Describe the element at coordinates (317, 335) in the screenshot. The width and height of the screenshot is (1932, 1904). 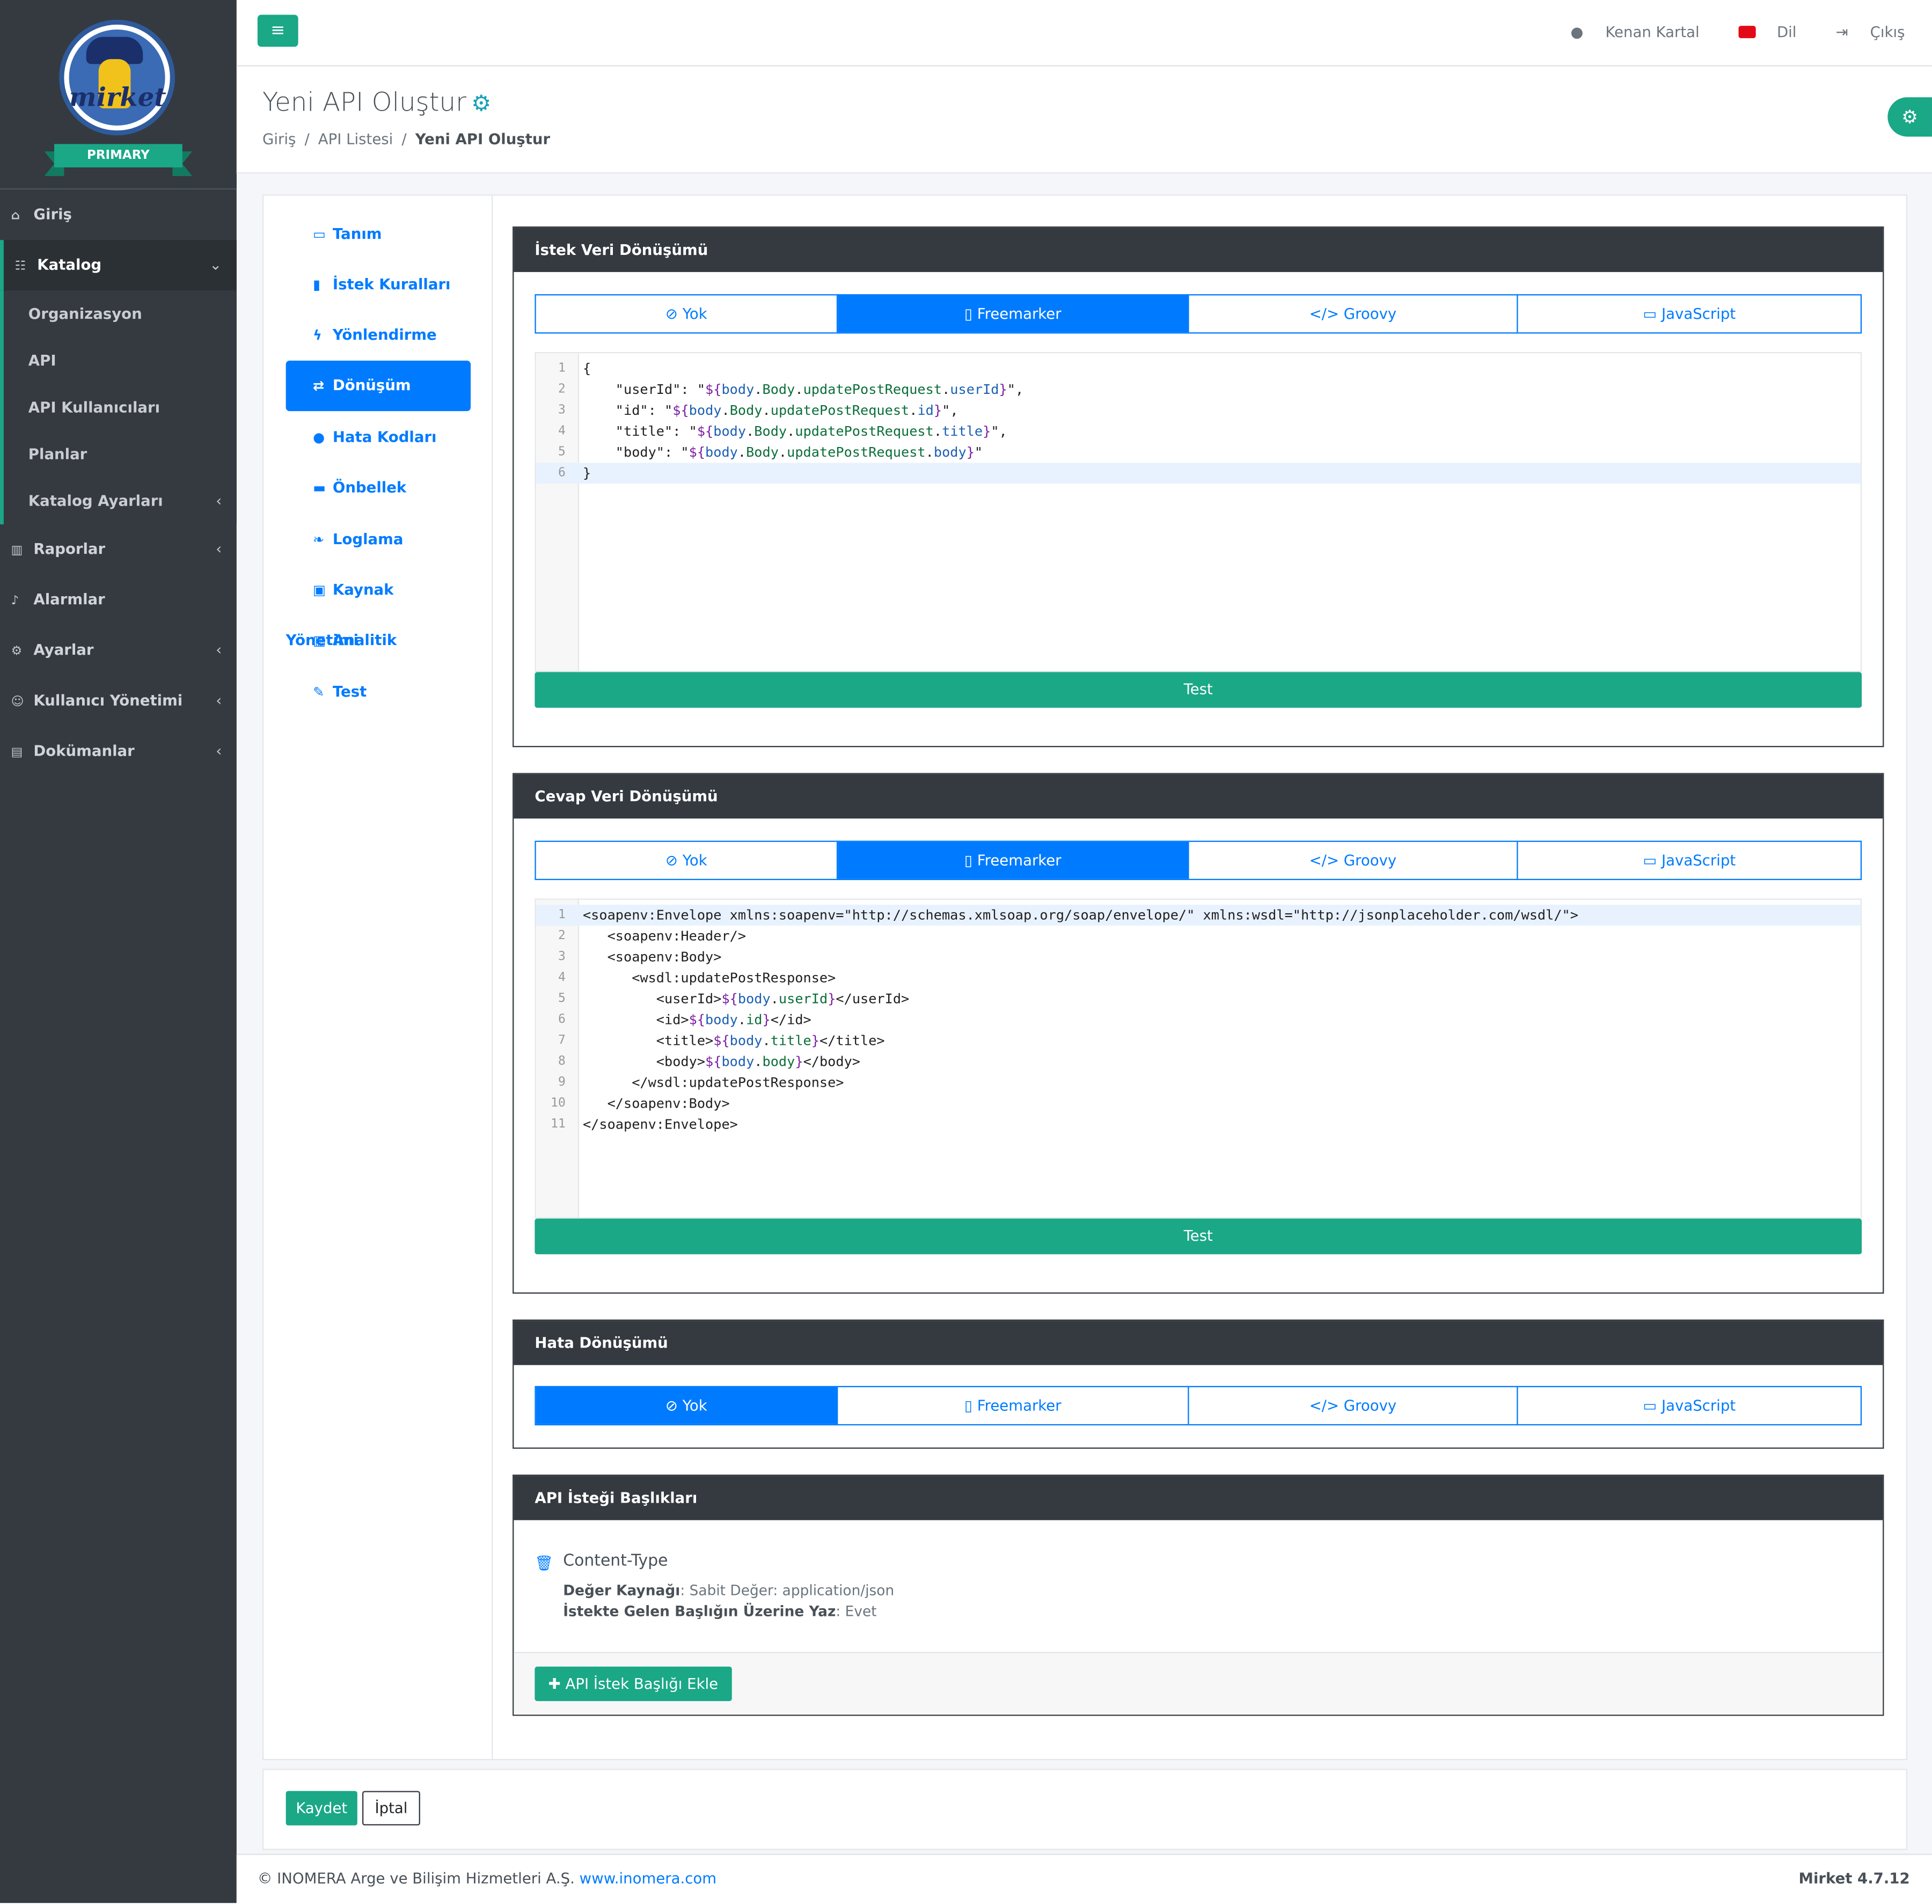
I see `bolt-icon: ϟ` at that location.